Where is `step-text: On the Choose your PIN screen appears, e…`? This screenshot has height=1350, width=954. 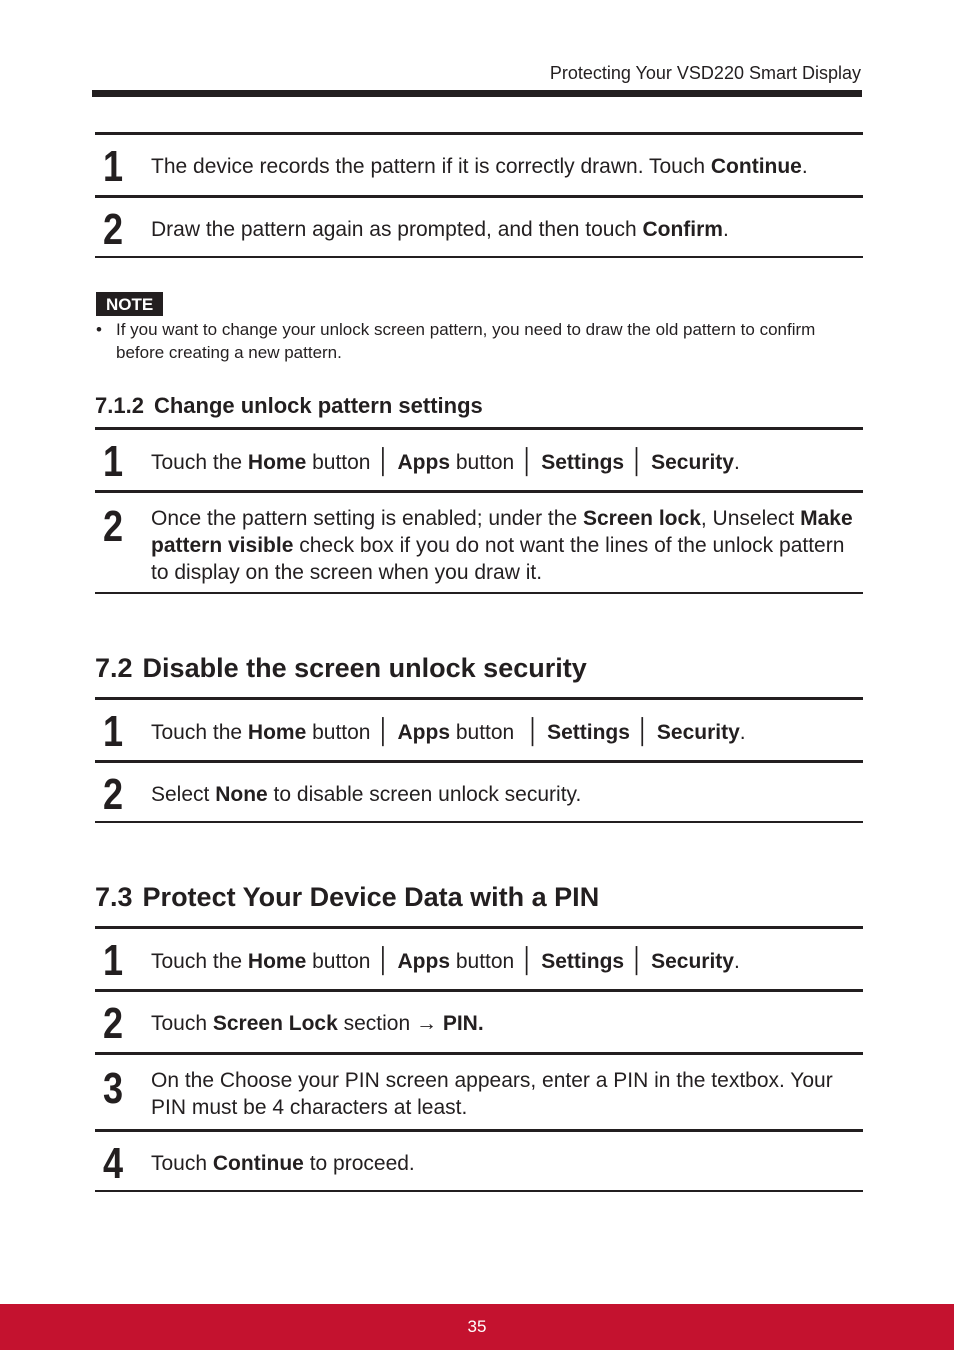 step-text: On the Choose your PIN screen appears, e… is located at coordinates (507, 1088).